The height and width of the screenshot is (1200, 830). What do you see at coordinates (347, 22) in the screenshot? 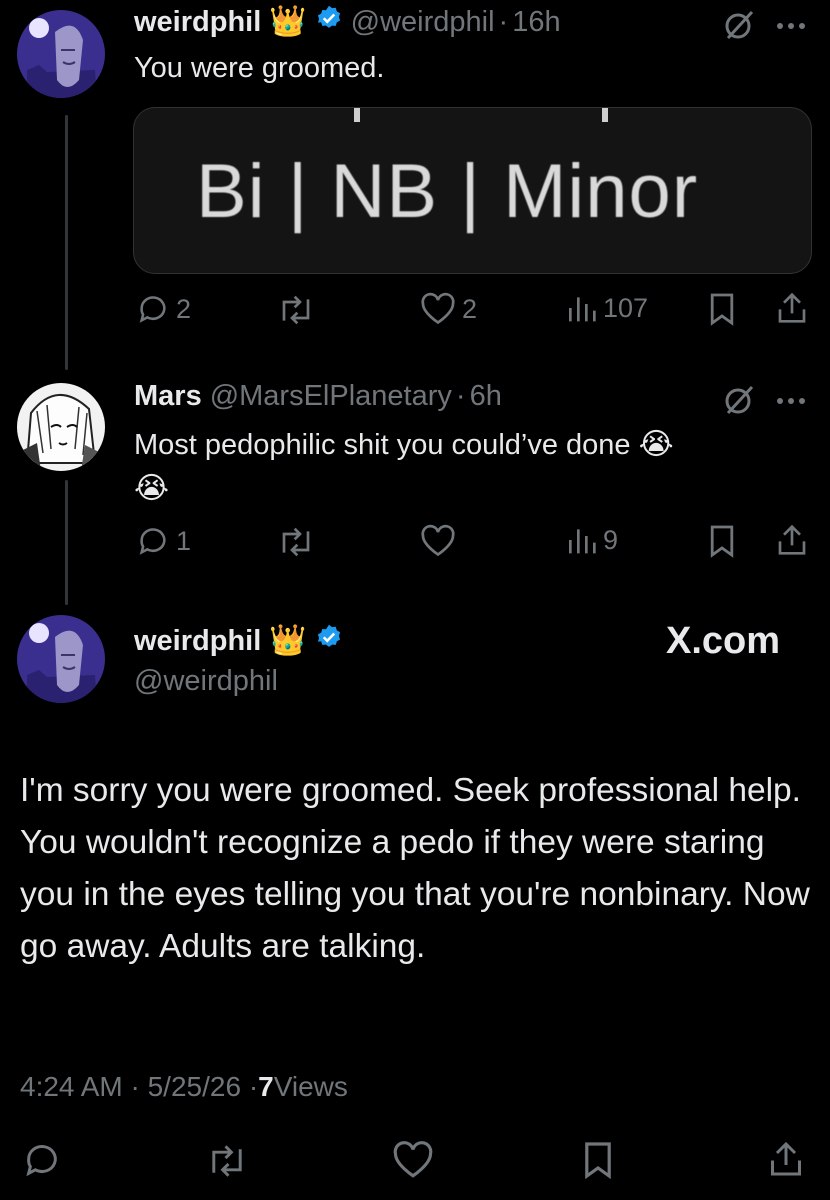
I see `tweet-header: weirdphil 👑 @weirdphil · 16h` at bounding box center [347, 22].